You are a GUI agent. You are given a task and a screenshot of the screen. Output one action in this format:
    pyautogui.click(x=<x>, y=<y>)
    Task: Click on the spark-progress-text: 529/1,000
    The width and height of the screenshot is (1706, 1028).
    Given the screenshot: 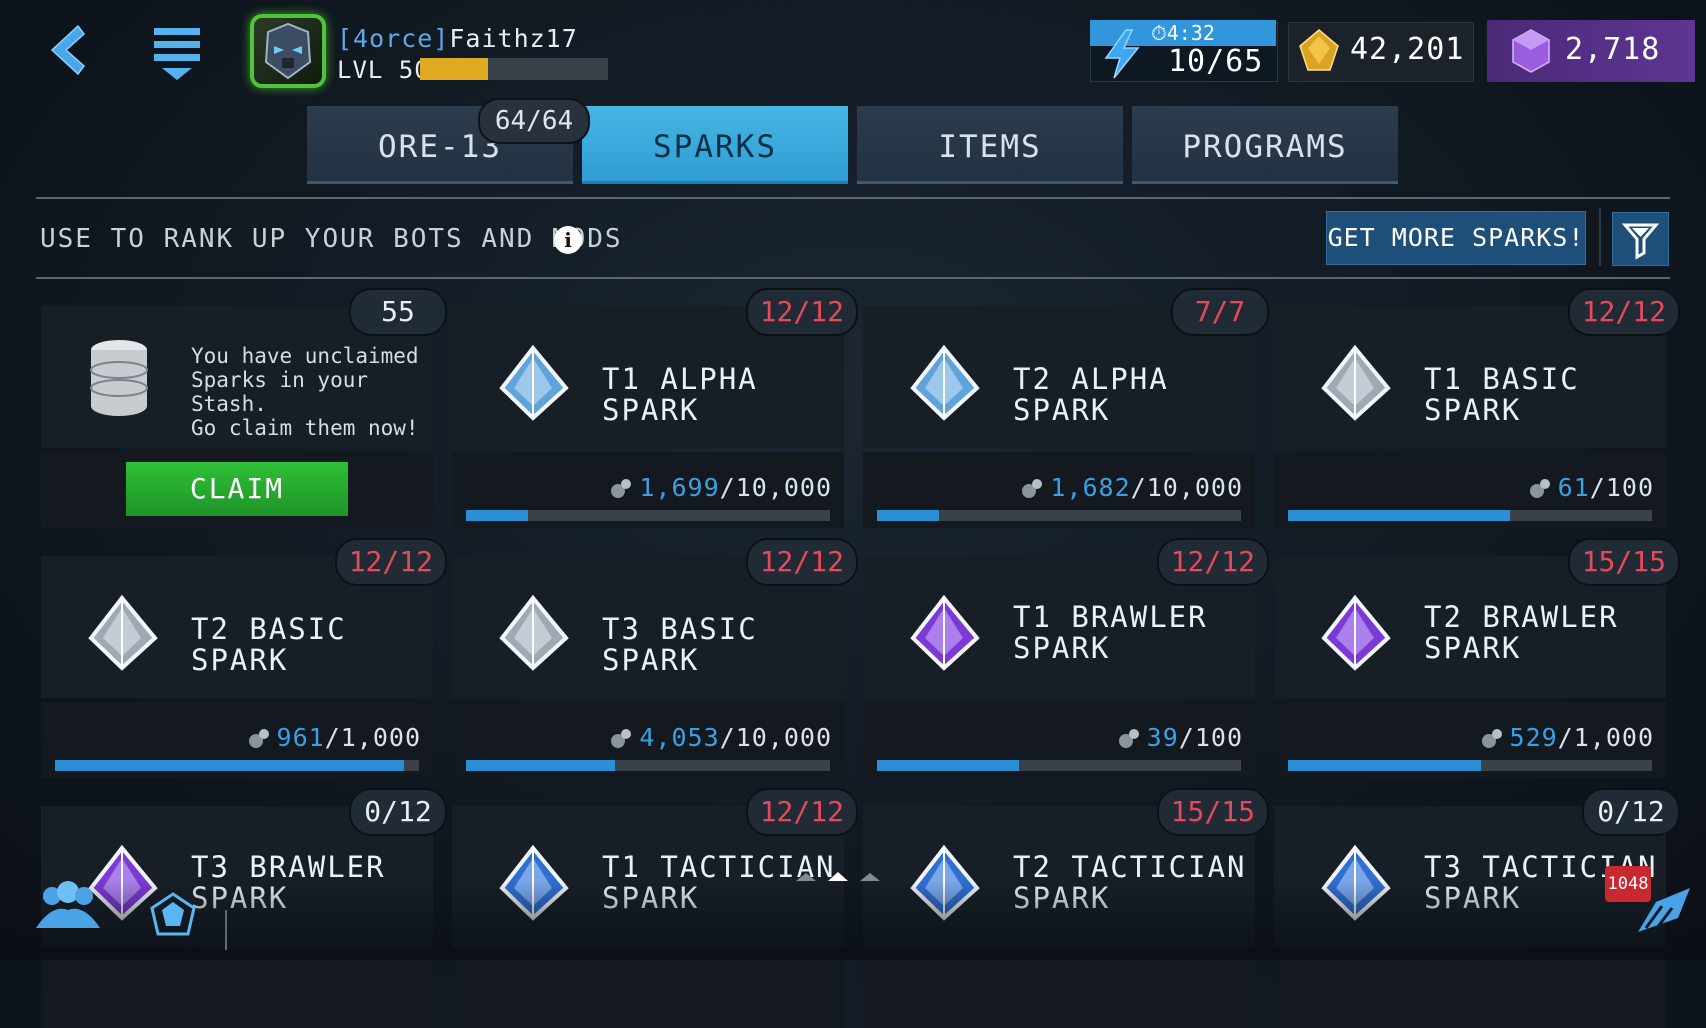 What is the action you would take?
    pyautogui.click(x=1567, y=737)
    